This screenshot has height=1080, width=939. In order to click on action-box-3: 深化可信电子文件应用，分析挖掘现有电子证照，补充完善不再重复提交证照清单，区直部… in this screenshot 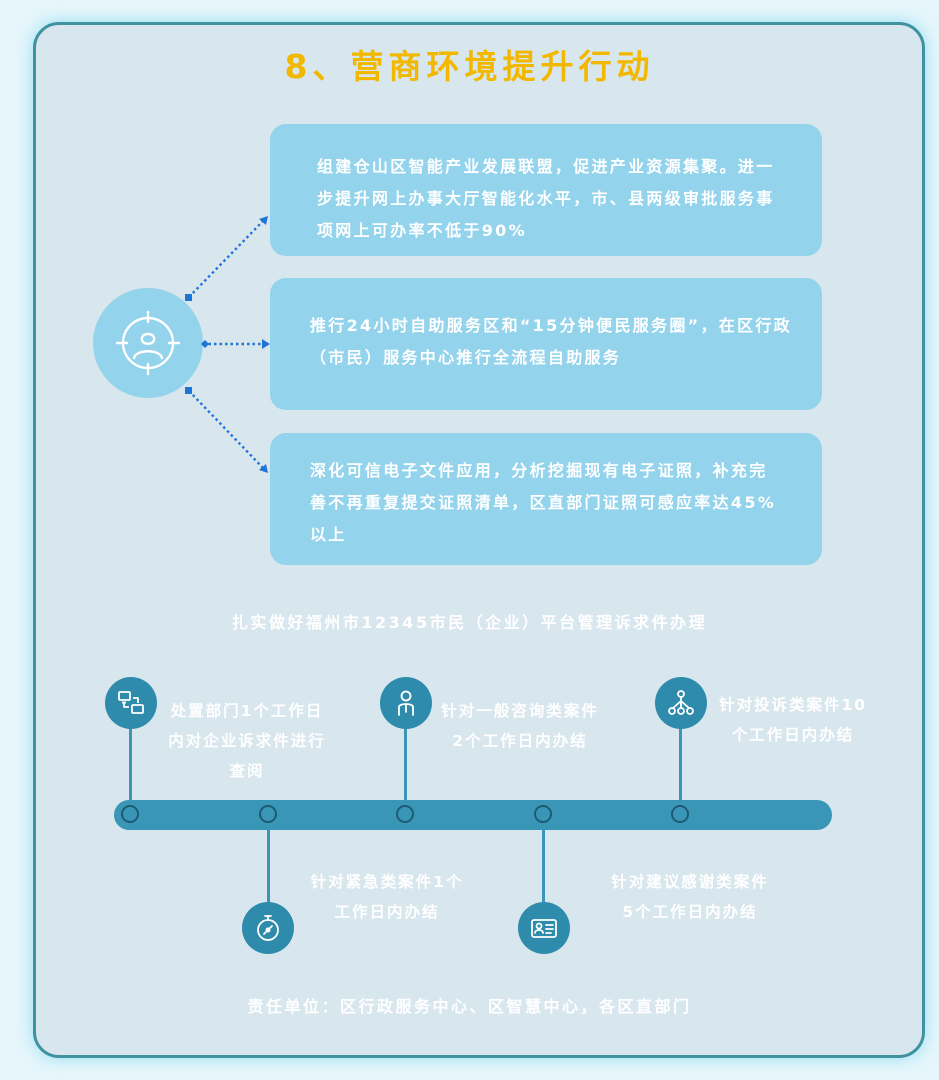, I will do `click(546, 499)`.